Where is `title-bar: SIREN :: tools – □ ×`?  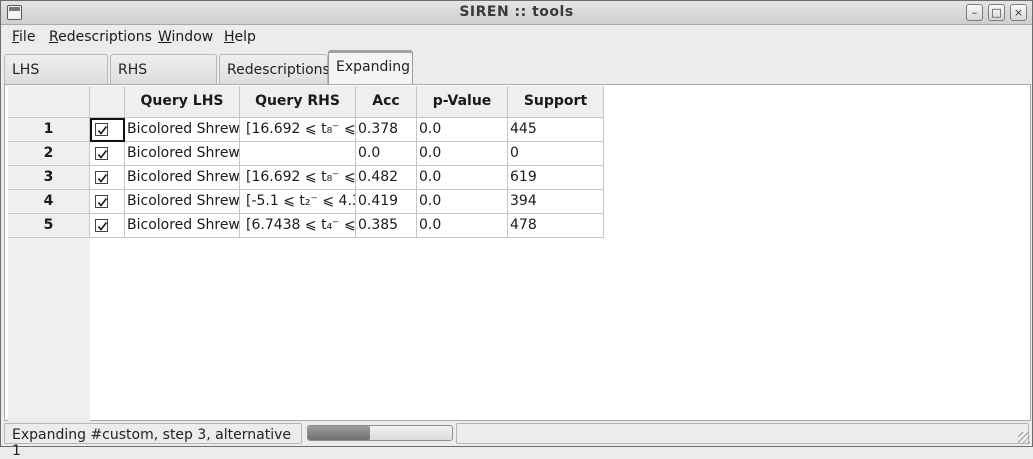 title-bar: SIREN :: tools – □ × is located at coordinates (516, 13).